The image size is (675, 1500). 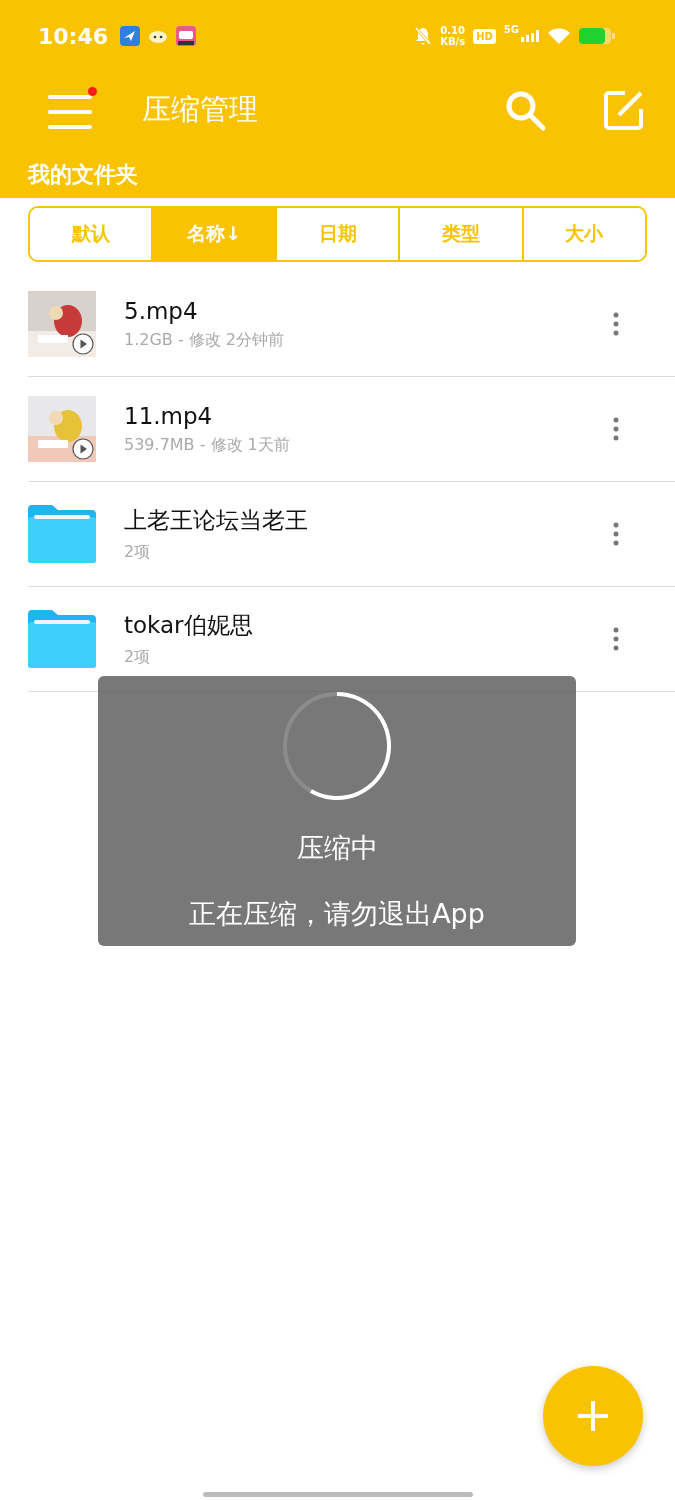 What do you see at coordinates (189, 625) in the screenshot?
I see `file-name: tokar伯妮思` at bounding box center [189, 625].